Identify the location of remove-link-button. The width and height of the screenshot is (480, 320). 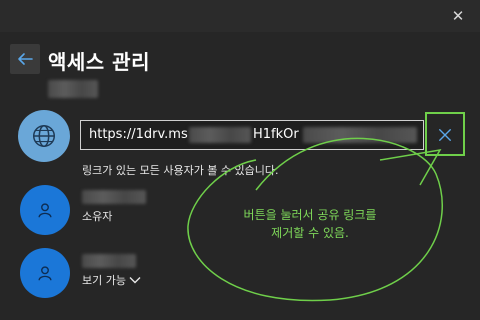
(445, 135).